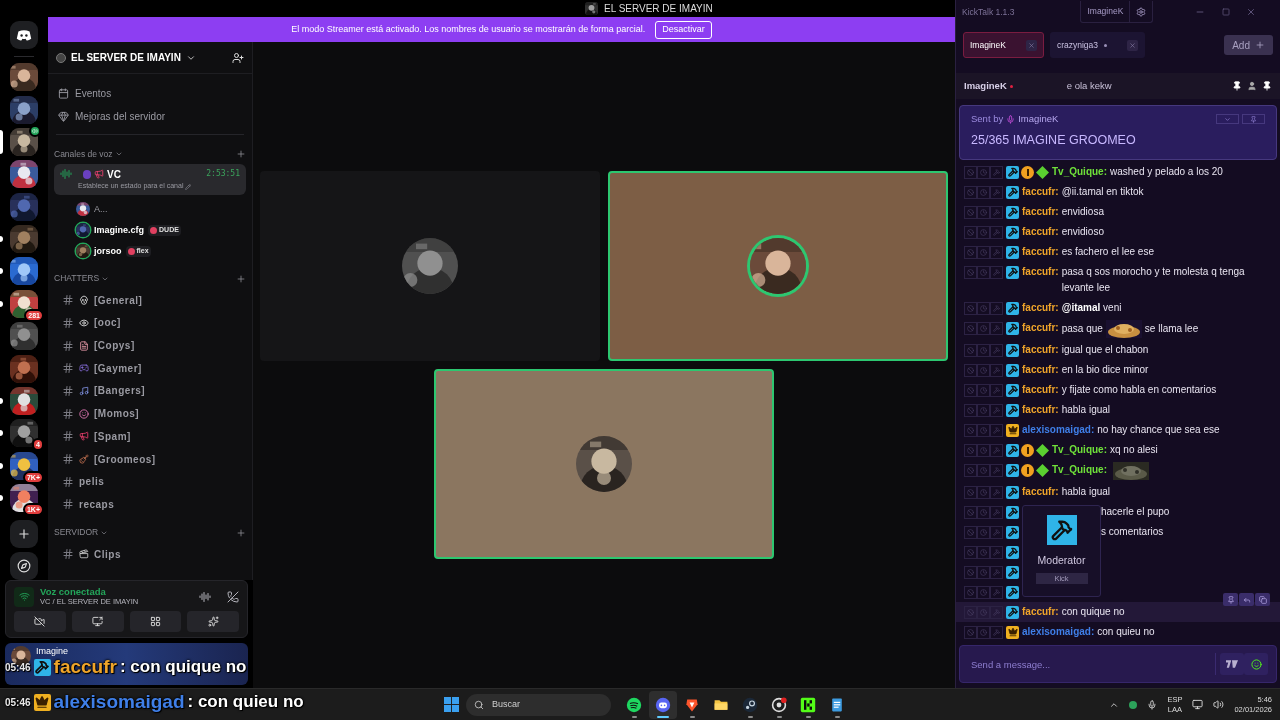 The width and height of the screenshot is (1280, 720). I want to click on network-icon, so click(1198, 704).